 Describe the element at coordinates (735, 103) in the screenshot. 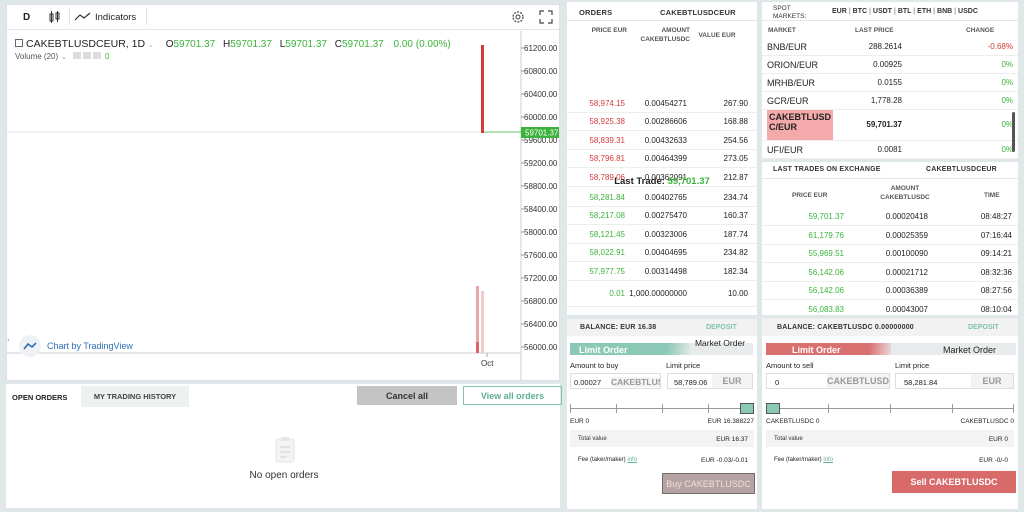

I see `orderbook-value: 267.90` at that location.